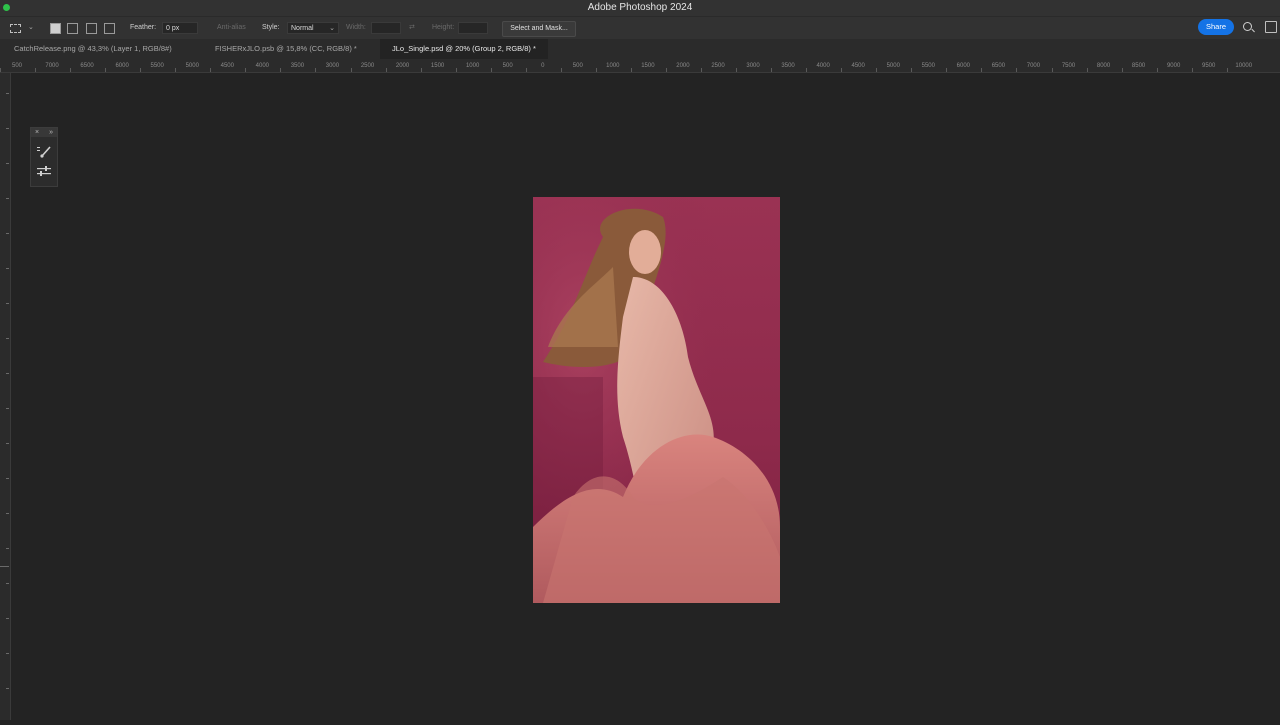 This screenshot has width=1280, height=725. Describe the element at coordinates (1209, 66) in the screenshot. I see `ruler-tick-label: 9500` at that location.